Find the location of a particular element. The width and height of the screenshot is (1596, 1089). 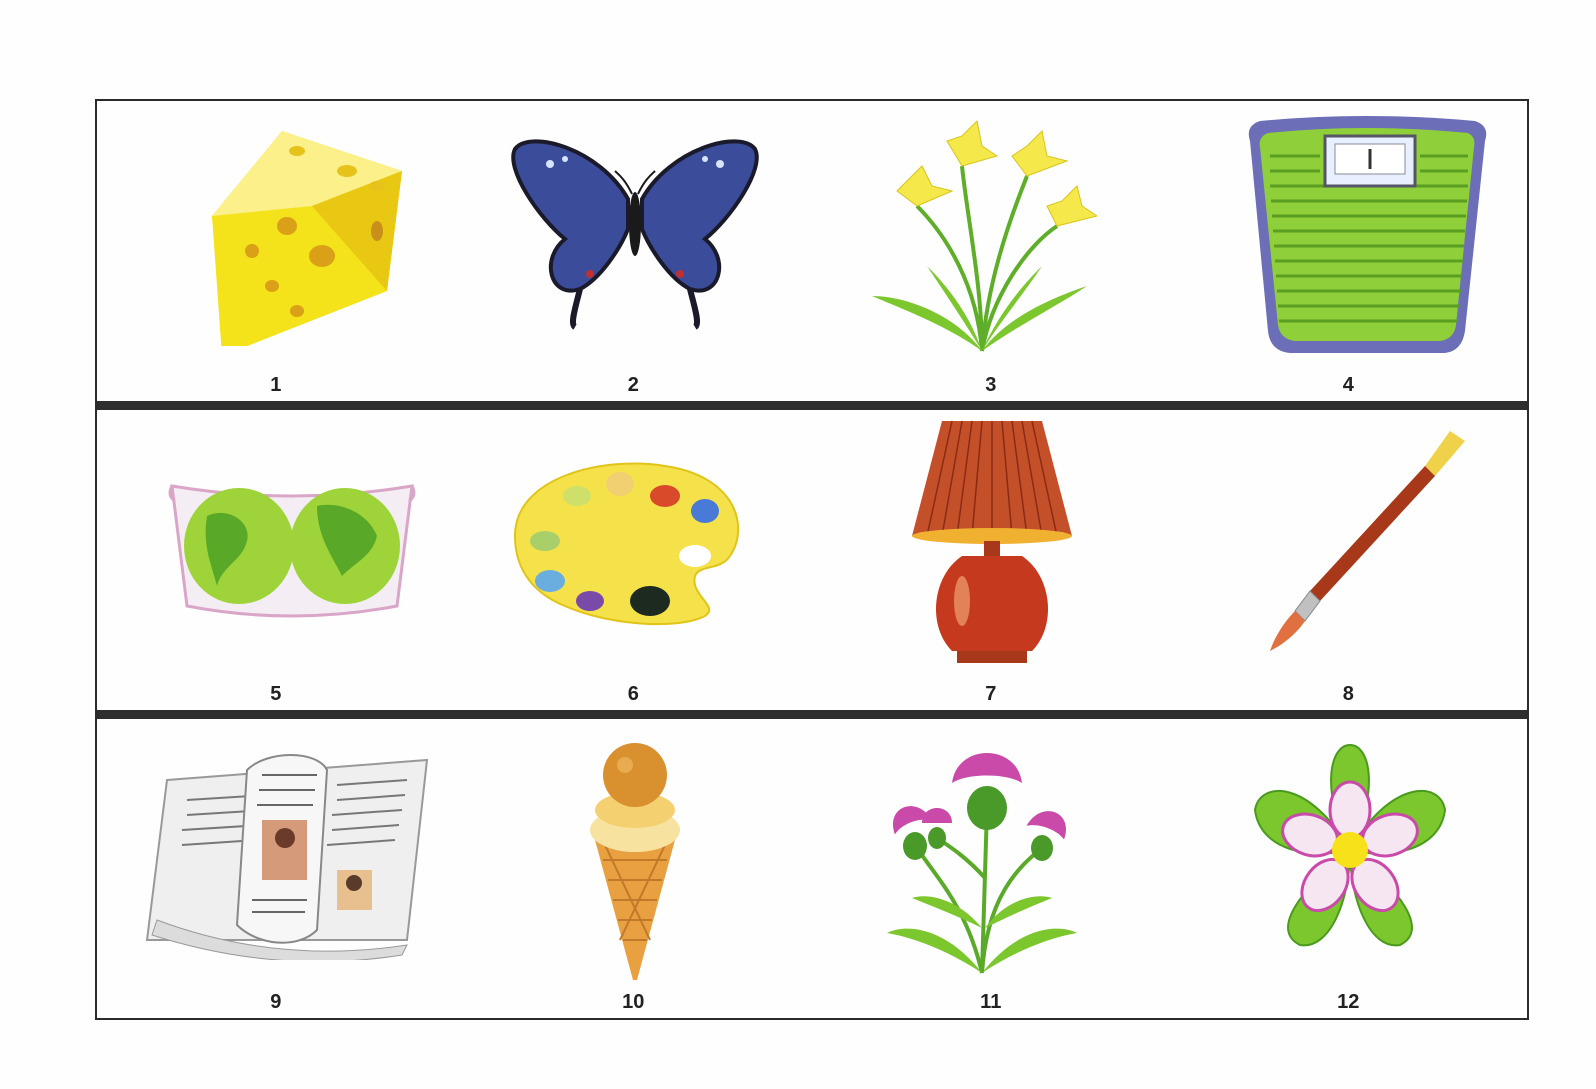

picture-card-8: 8 is located at coordinates (1349, 560).